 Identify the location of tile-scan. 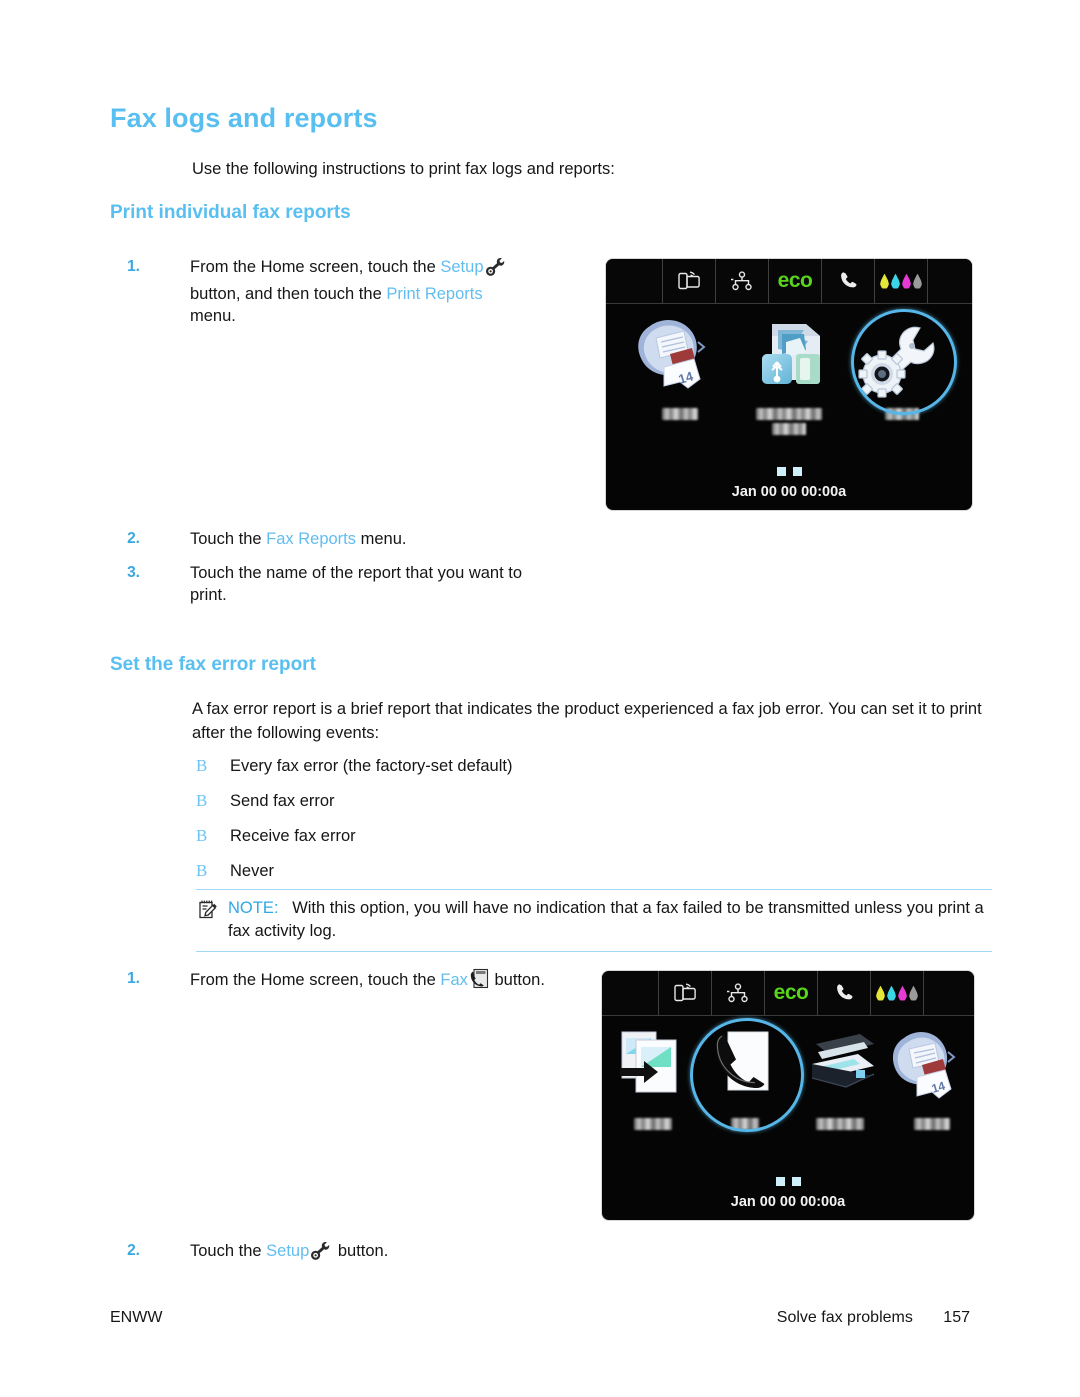
(840, 1076).